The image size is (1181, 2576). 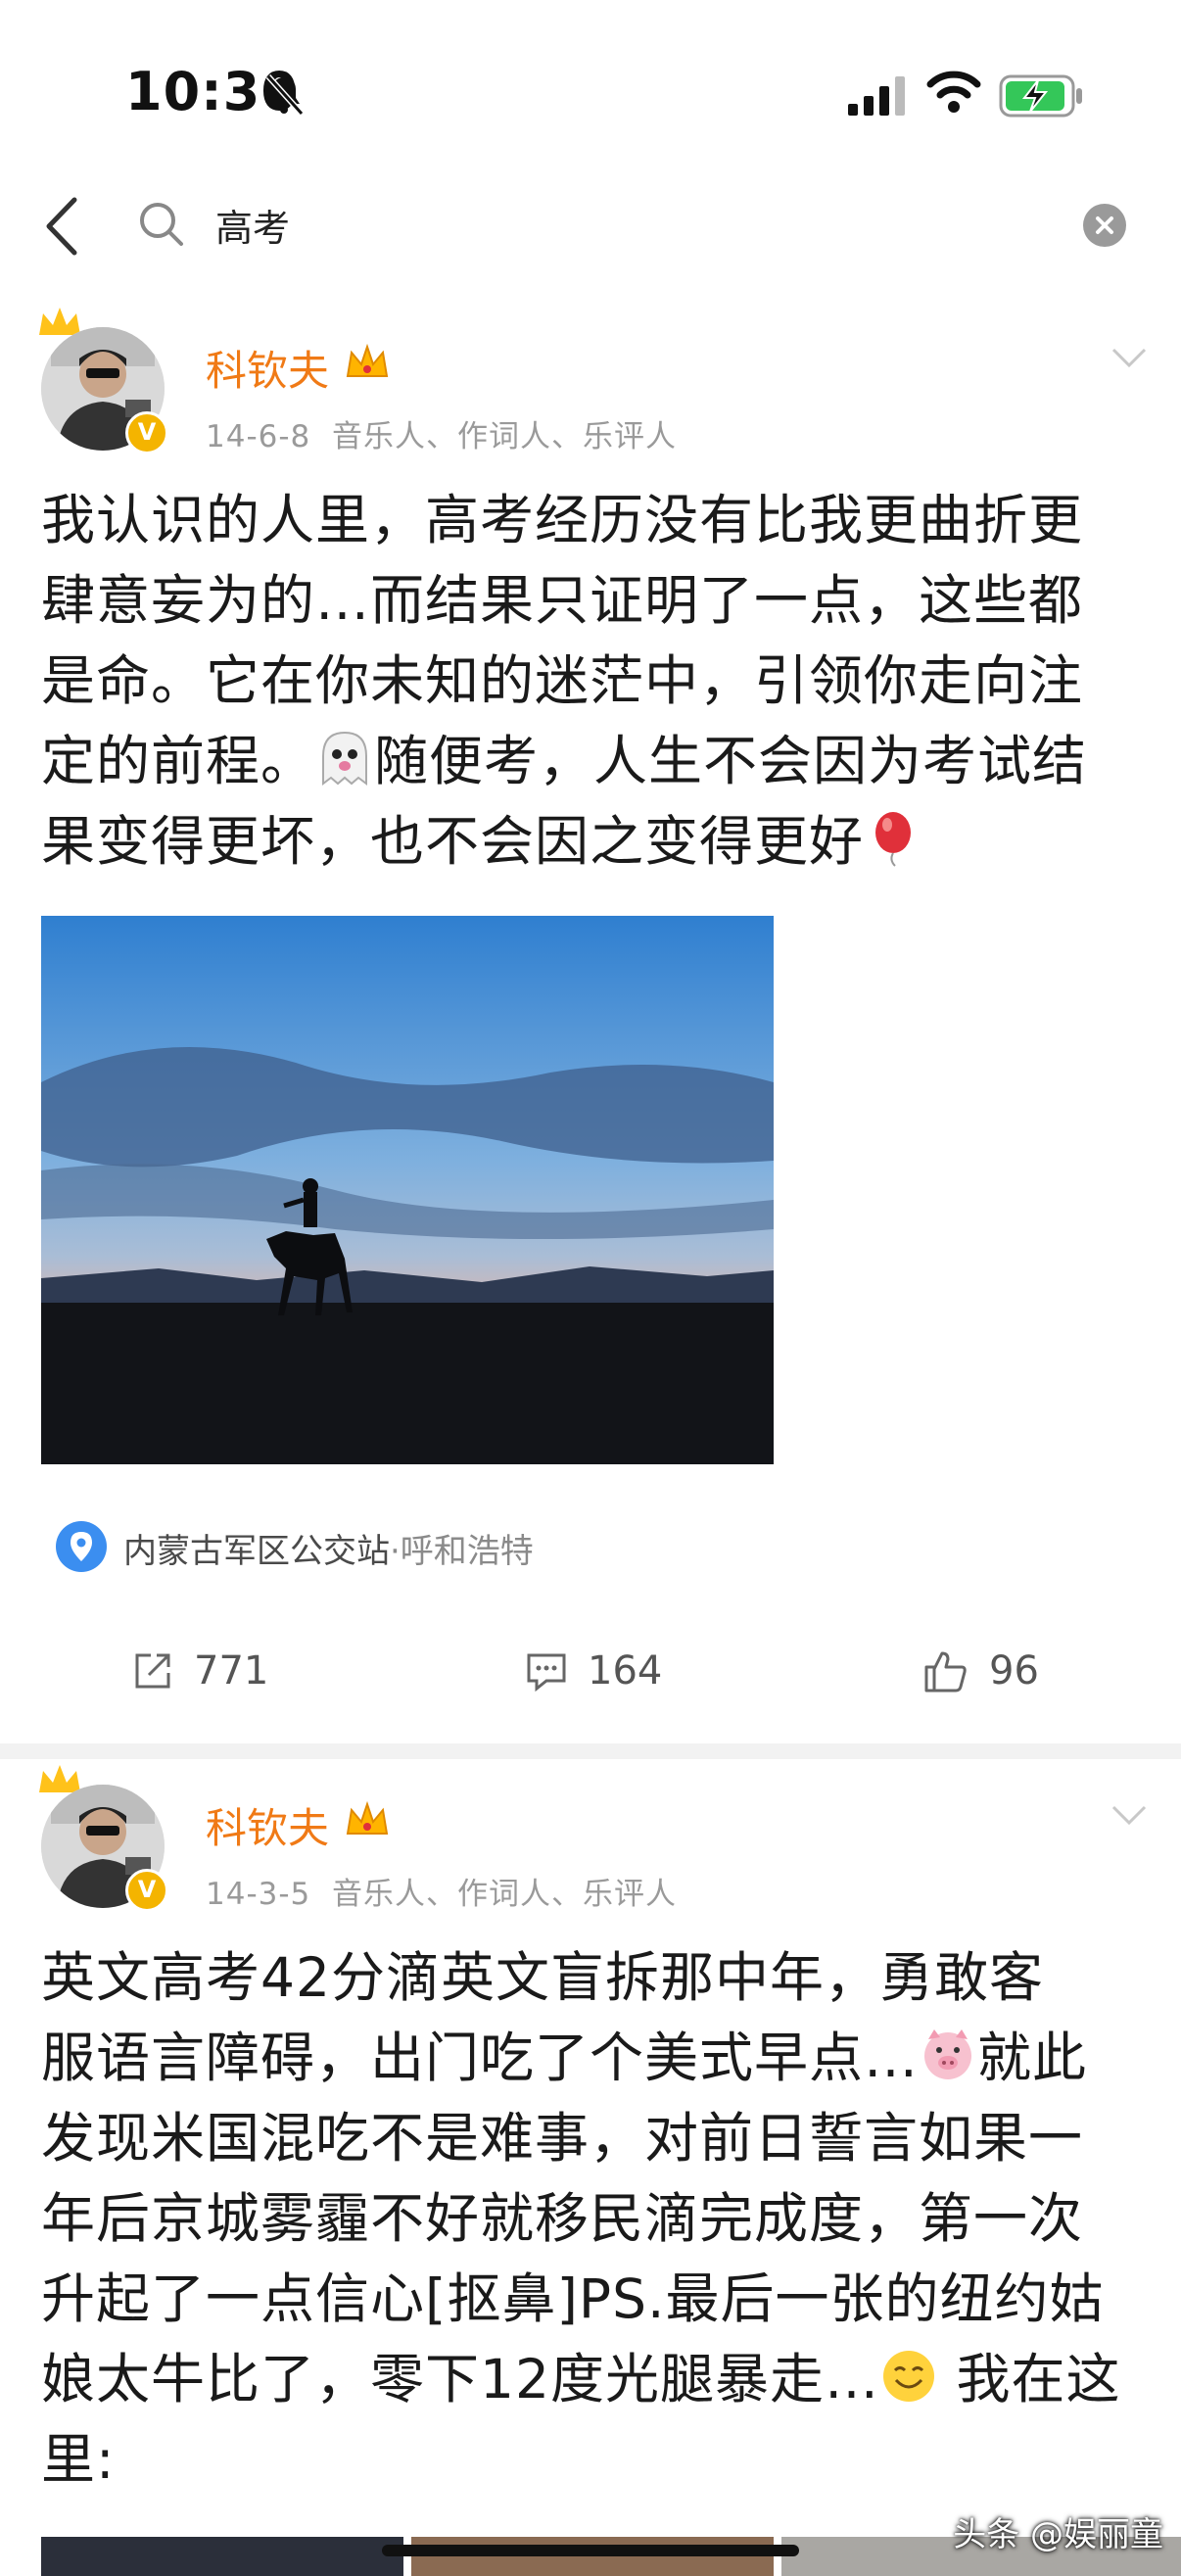 I want to click on battery-charging-icon, so click(x=1040, y=96).